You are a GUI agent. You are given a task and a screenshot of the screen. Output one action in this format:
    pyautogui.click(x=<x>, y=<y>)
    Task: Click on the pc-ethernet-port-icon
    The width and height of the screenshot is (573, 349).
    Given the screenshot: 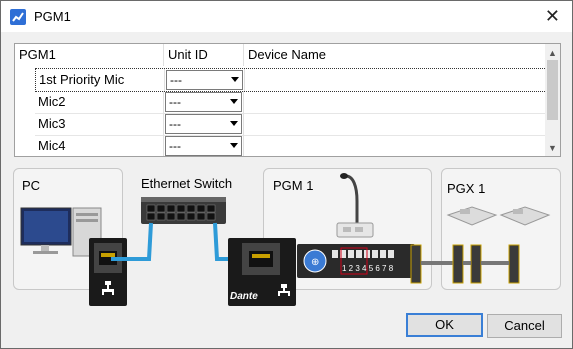 What is the action you would take?
    pyautogui.click(x=108, y=272)
    